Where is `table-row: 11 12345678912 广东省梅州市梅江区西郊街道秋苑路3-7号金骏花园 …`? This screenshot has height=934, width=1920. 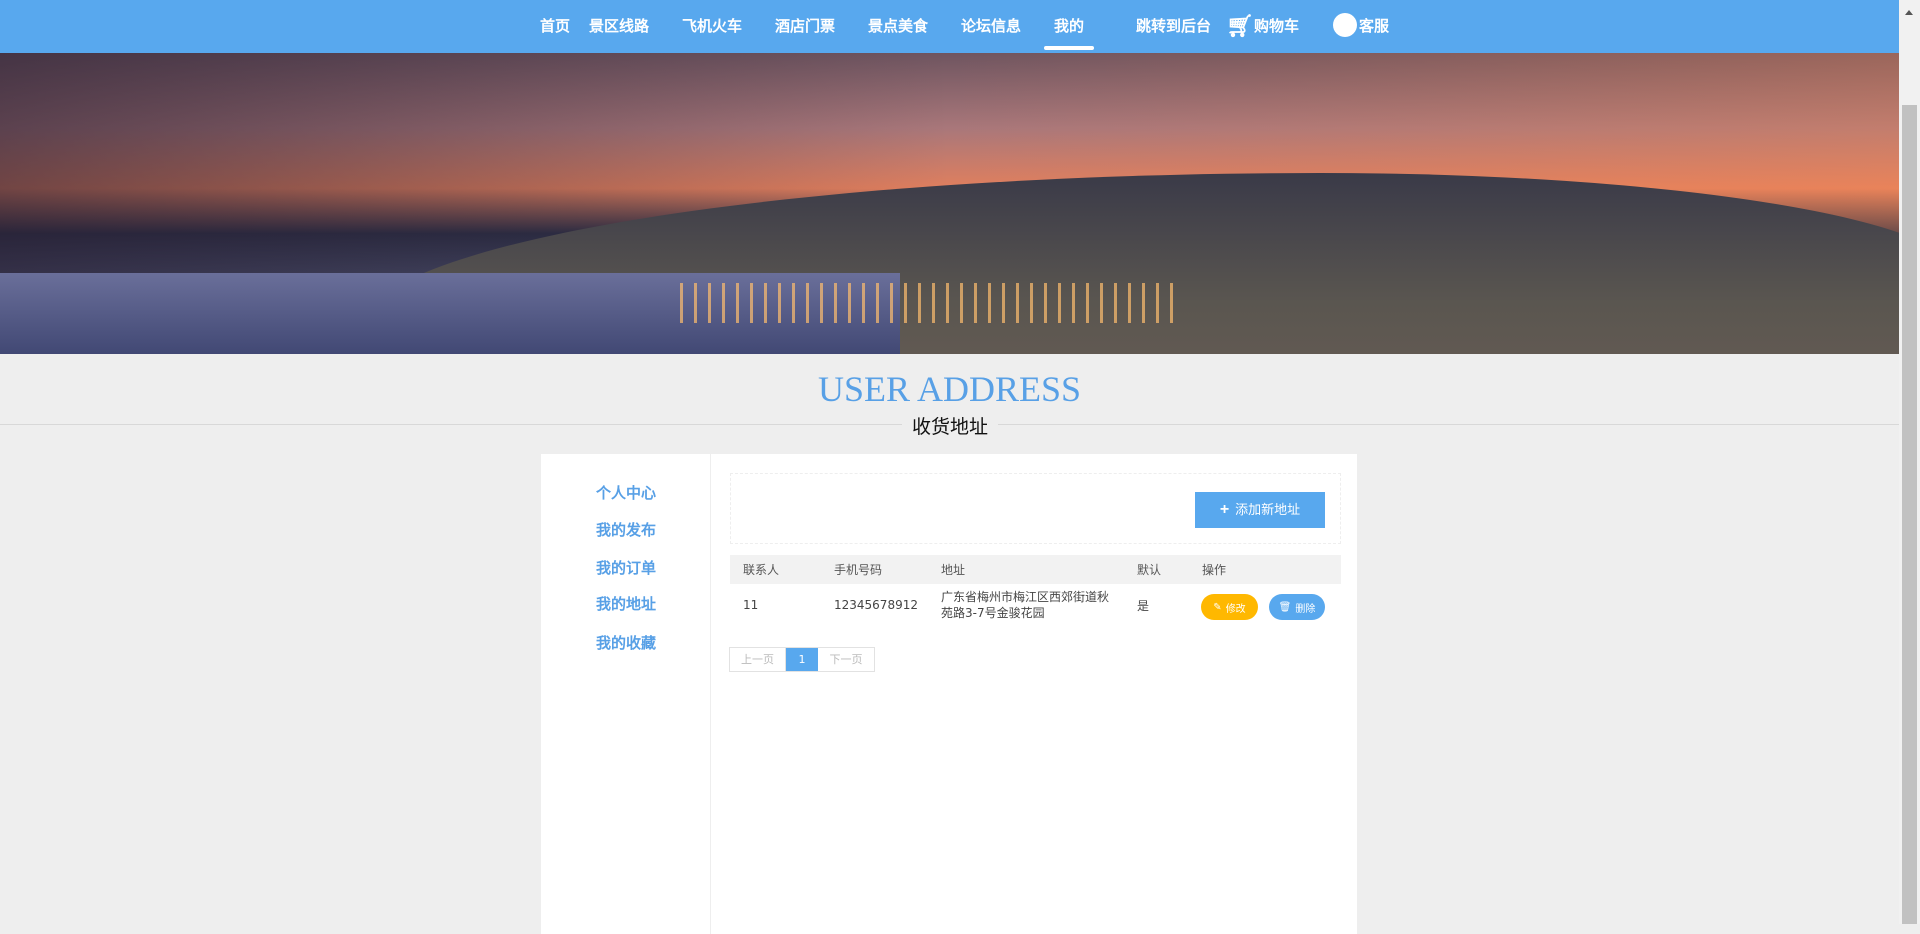
table-row: 11 12345678912 广东省梅州市梅江区西郊街道秋苑路3-7号金骏花园 … is located at coordinates (1035, 605).